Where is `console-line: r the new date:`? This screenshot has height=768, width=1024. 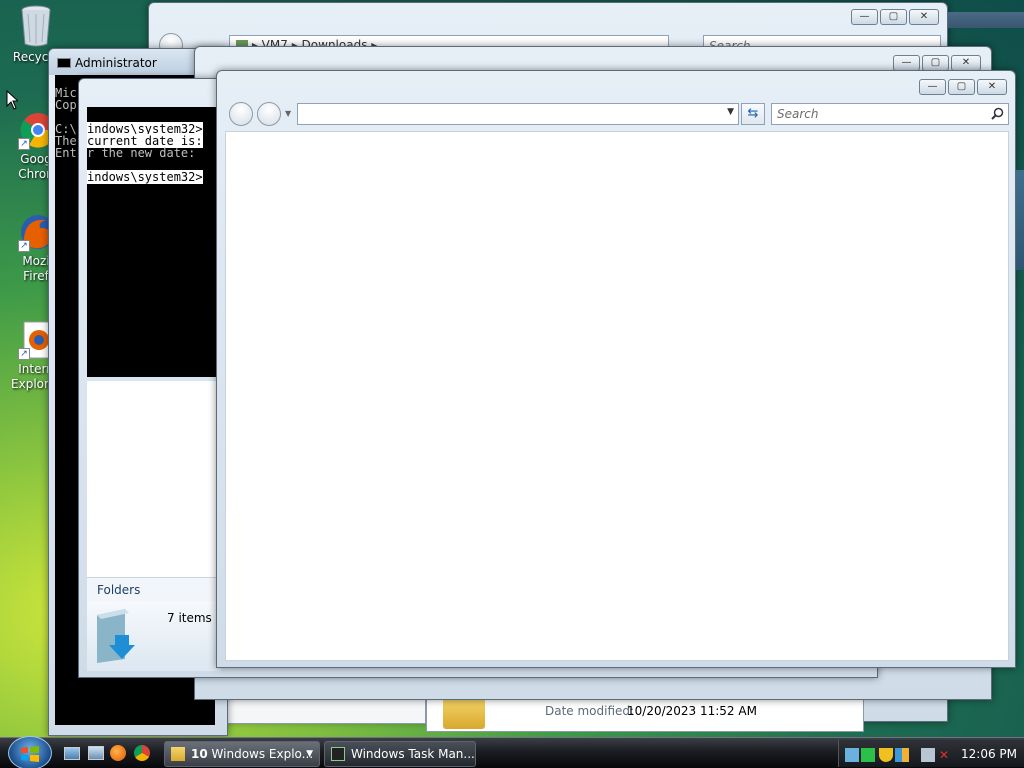 console-line: r the new date: is located at coordinates (141, 153).